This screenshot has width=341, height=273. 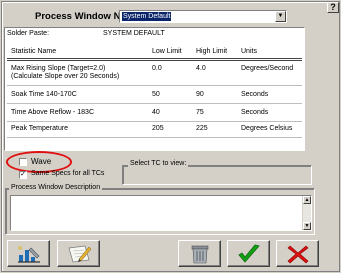 What do you see at coordinates (212, 51) in the screenshot?
I see `header-high-limit: High Limit` at bounding box center [212, 51].